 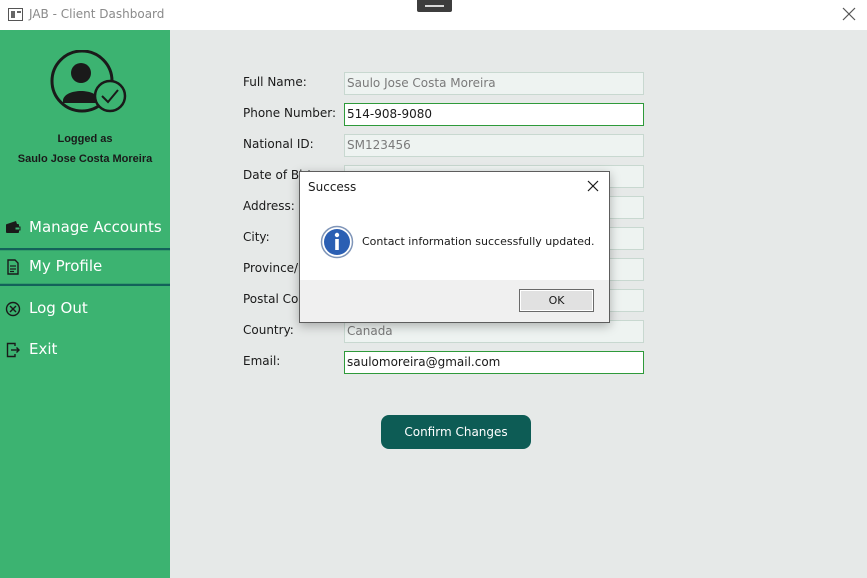 What do you see at coordinates (13, 350) in the screenshot?
I see `exit-icon` at bounding box center [13, 350].